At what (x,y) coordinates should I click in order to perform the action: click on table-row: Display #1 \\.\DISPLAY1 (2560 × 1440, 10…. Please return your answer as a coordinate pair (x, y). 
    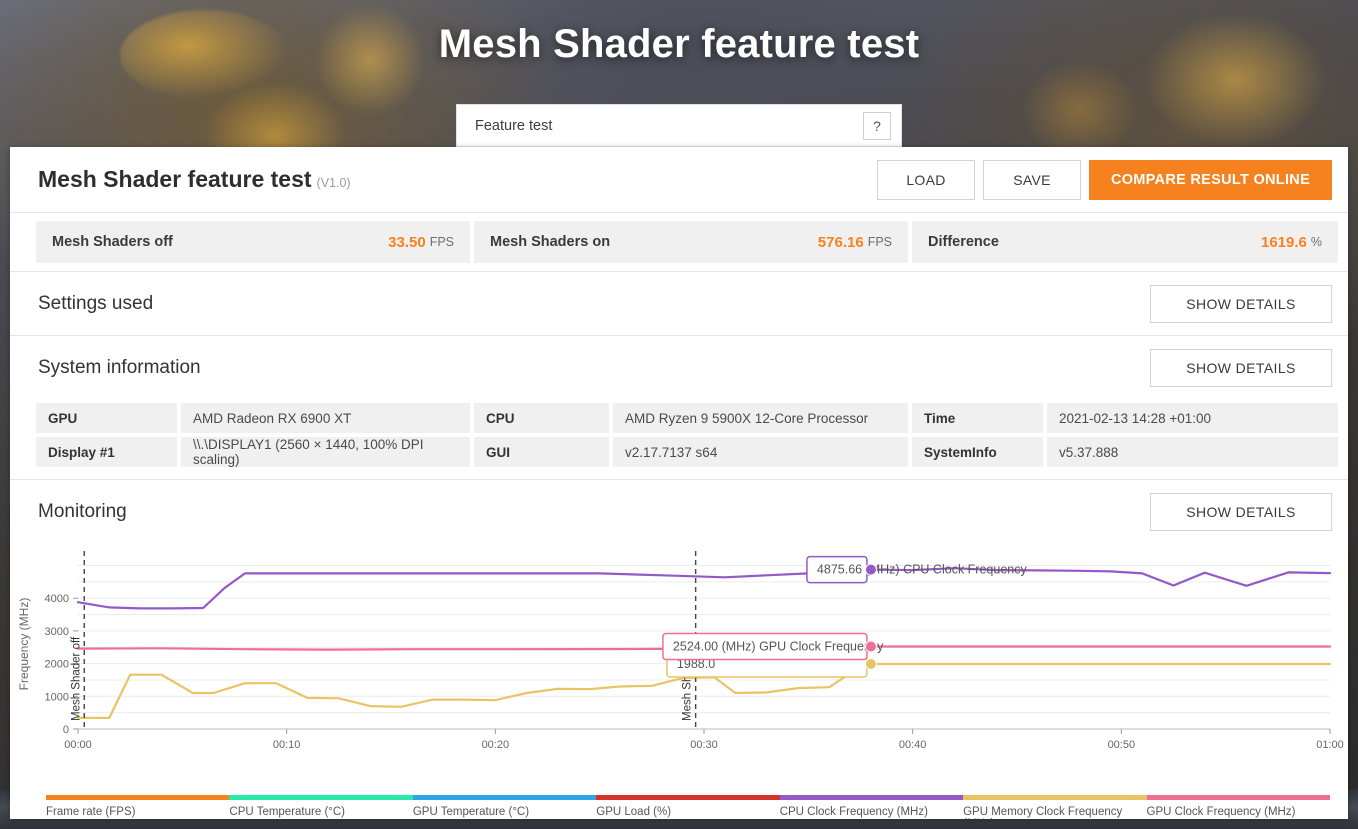
    Looking at the image, I should click on (253, 452).